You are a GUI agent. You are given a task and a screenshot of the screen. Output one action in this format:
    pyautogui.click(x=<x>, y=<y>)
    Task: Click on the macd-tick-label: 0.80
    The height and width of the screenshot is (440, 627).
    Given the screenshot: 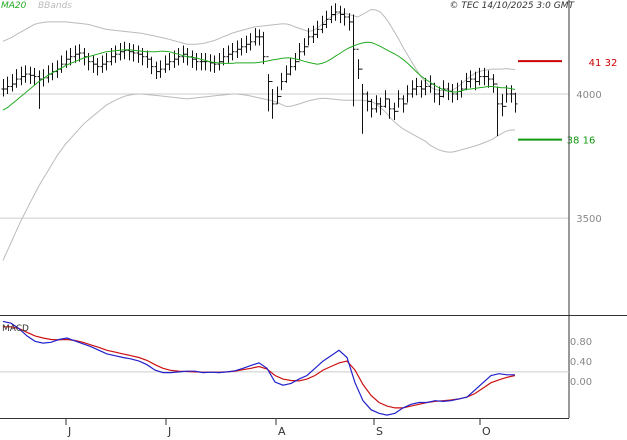 What is the action you would take?
    pyautogui.click(x=581, y=342)
    